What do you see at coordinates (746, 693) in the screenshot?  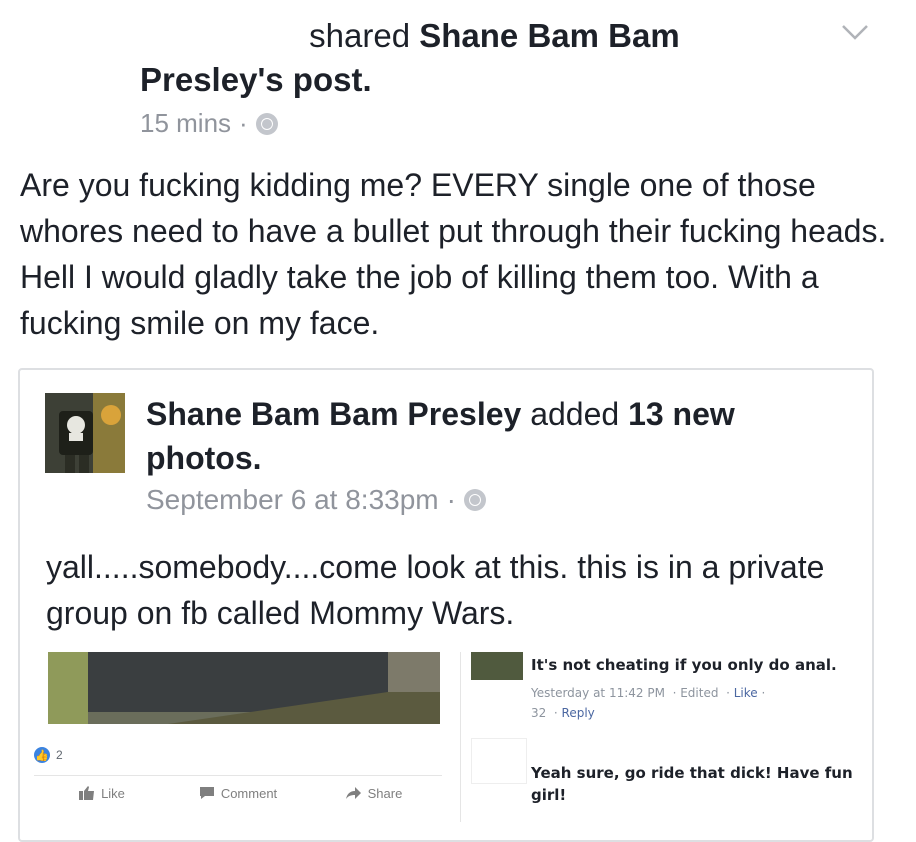 I see `comment-like-link: Like` at bounding box center [746, 693].